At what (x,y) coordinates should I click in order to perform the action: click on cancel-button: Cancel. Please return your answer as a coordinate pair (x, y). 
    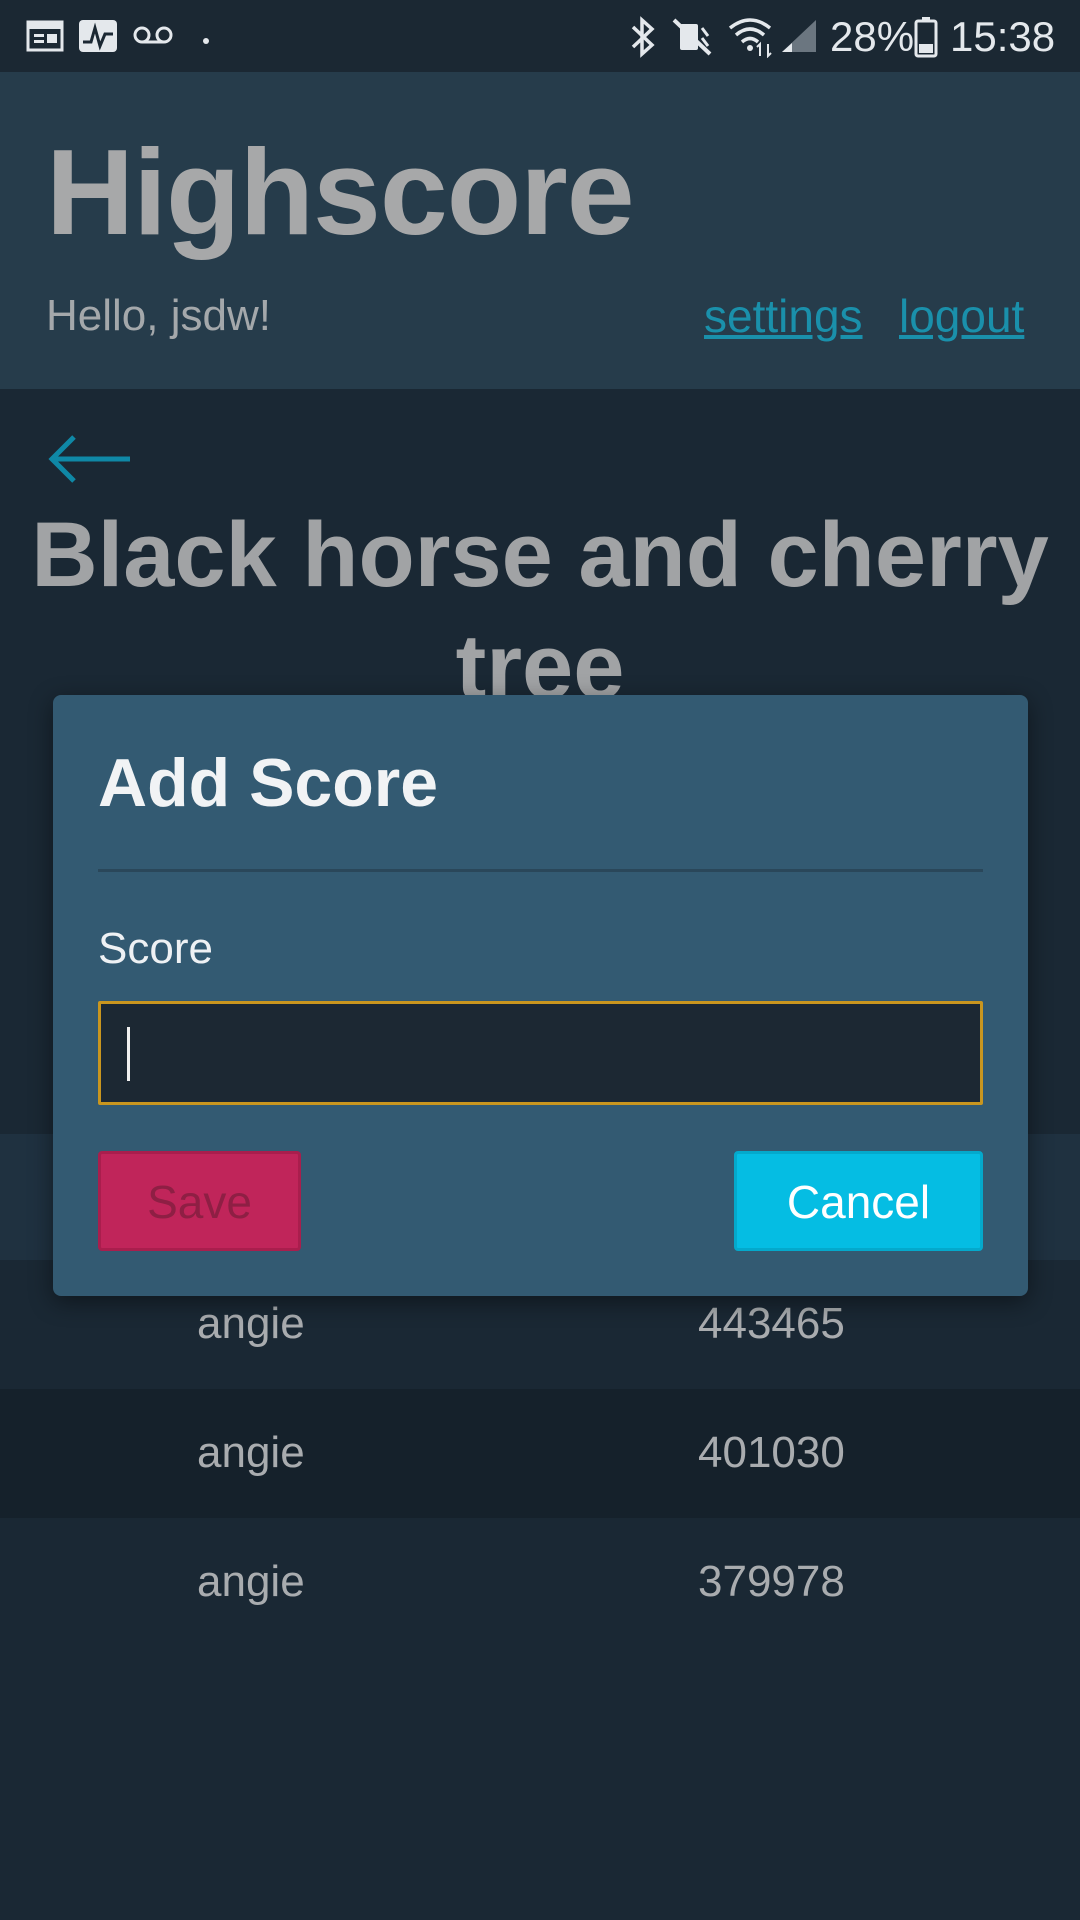
    Looking at the image, I should click on (858, 1201).